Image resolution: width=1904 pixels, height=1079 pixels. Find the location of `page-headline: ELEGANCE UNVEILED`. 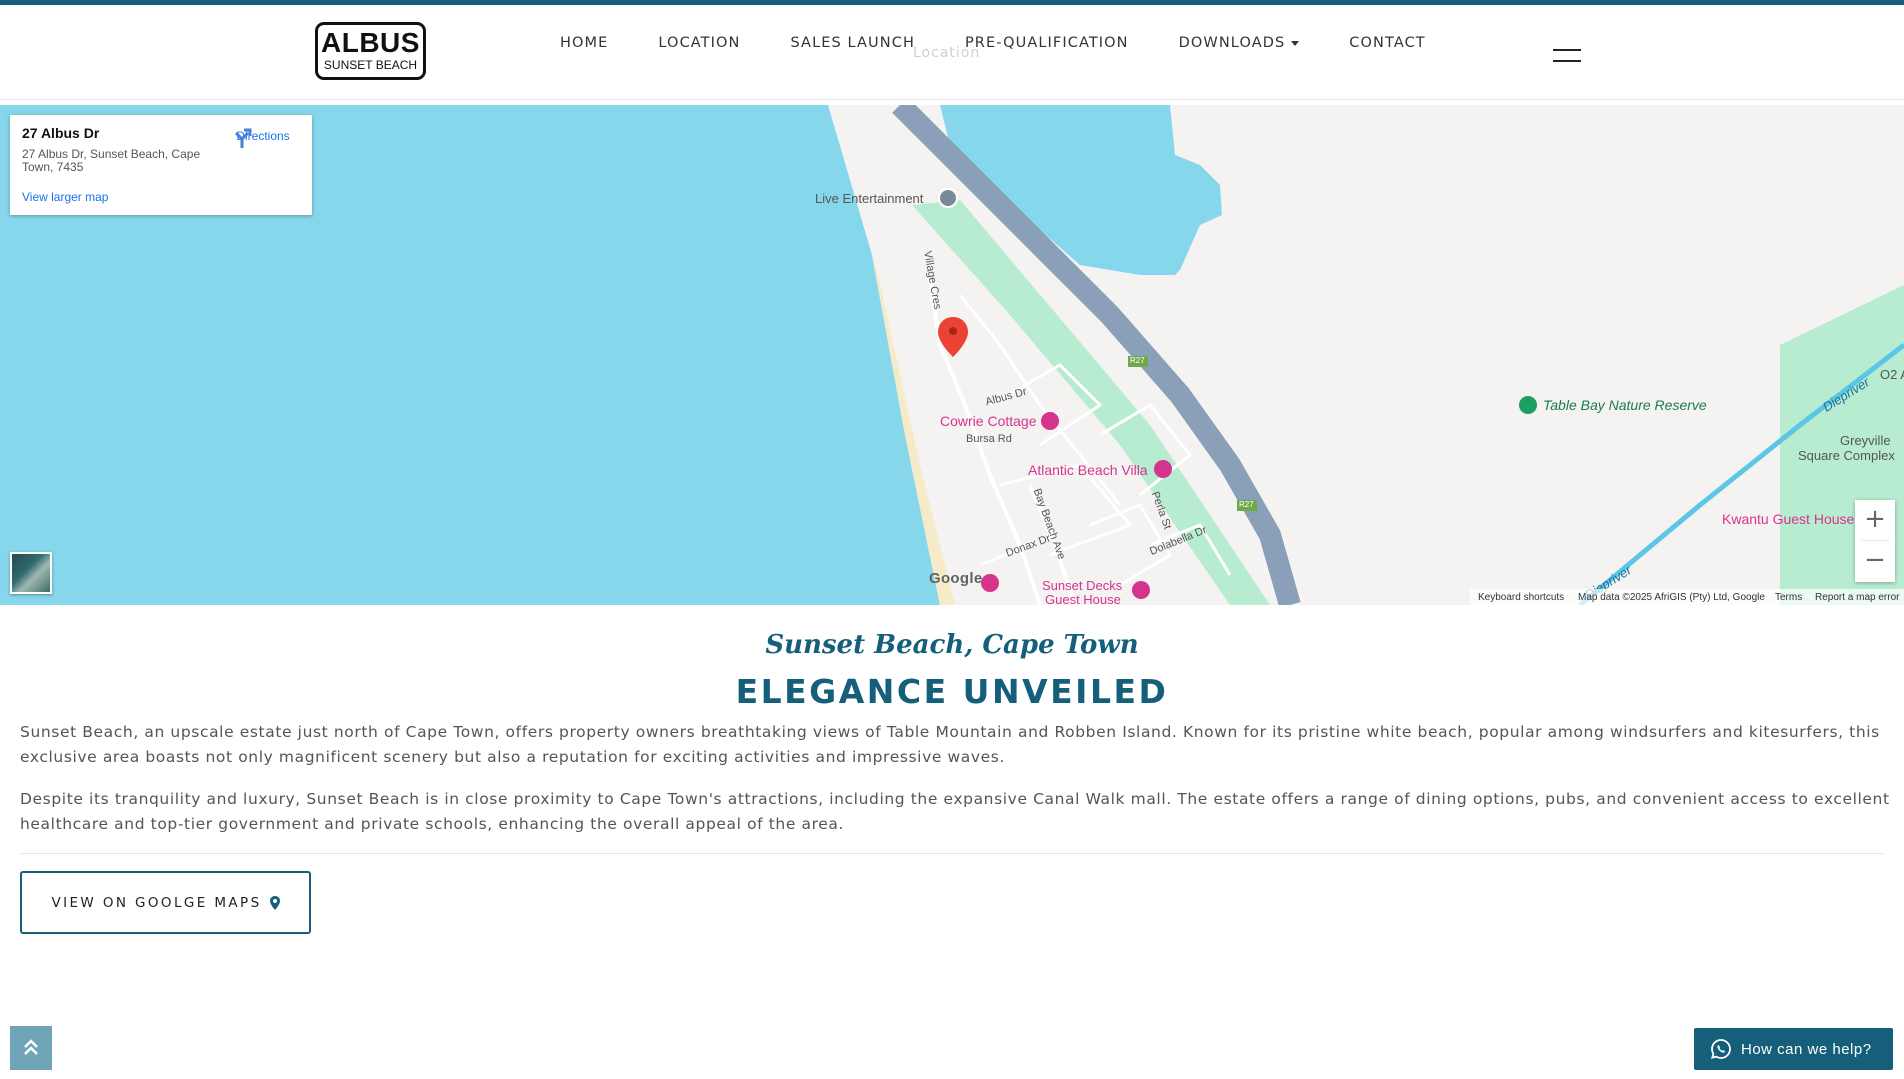

page-headline: ELEGANCE UNVEILED is located at coordinates (952, 691).